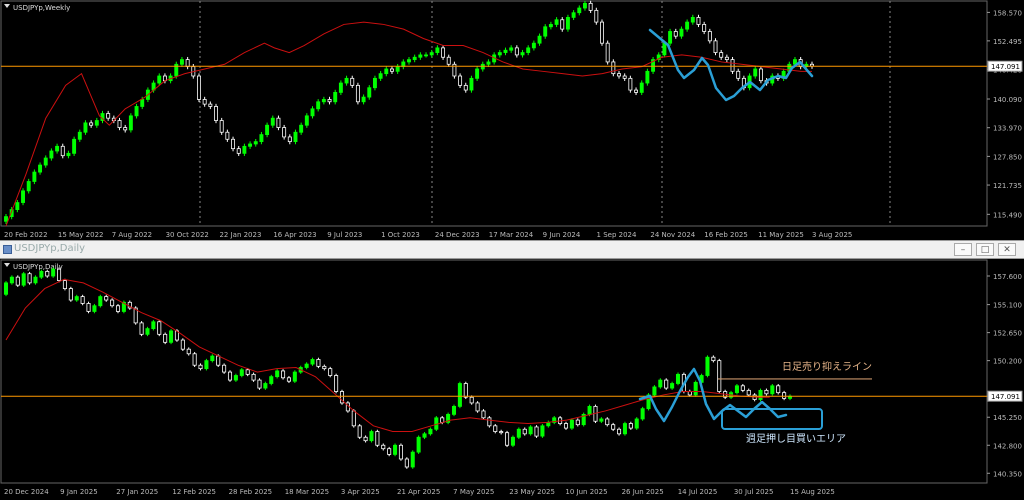 The image size is (1024, 500). I want to click on close-button: ✕, so click(1007, 249).